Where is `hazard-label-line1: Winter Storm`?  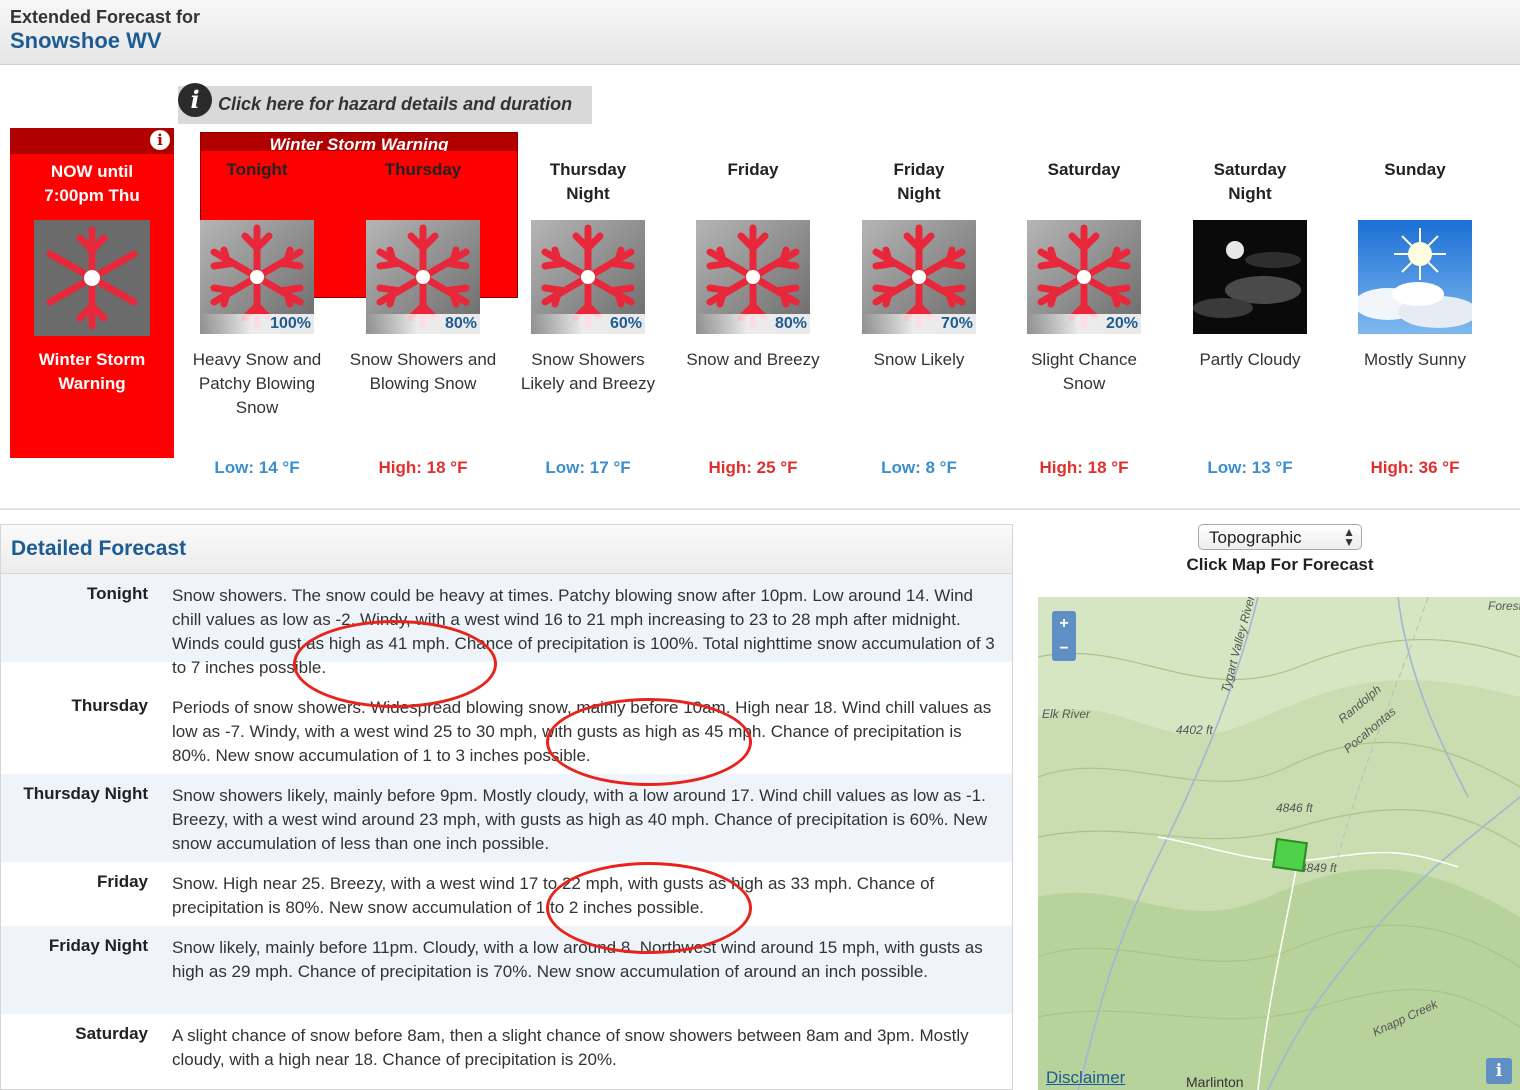
hazard-label-line1: Winter Storm is located at coordinates (92, 359).